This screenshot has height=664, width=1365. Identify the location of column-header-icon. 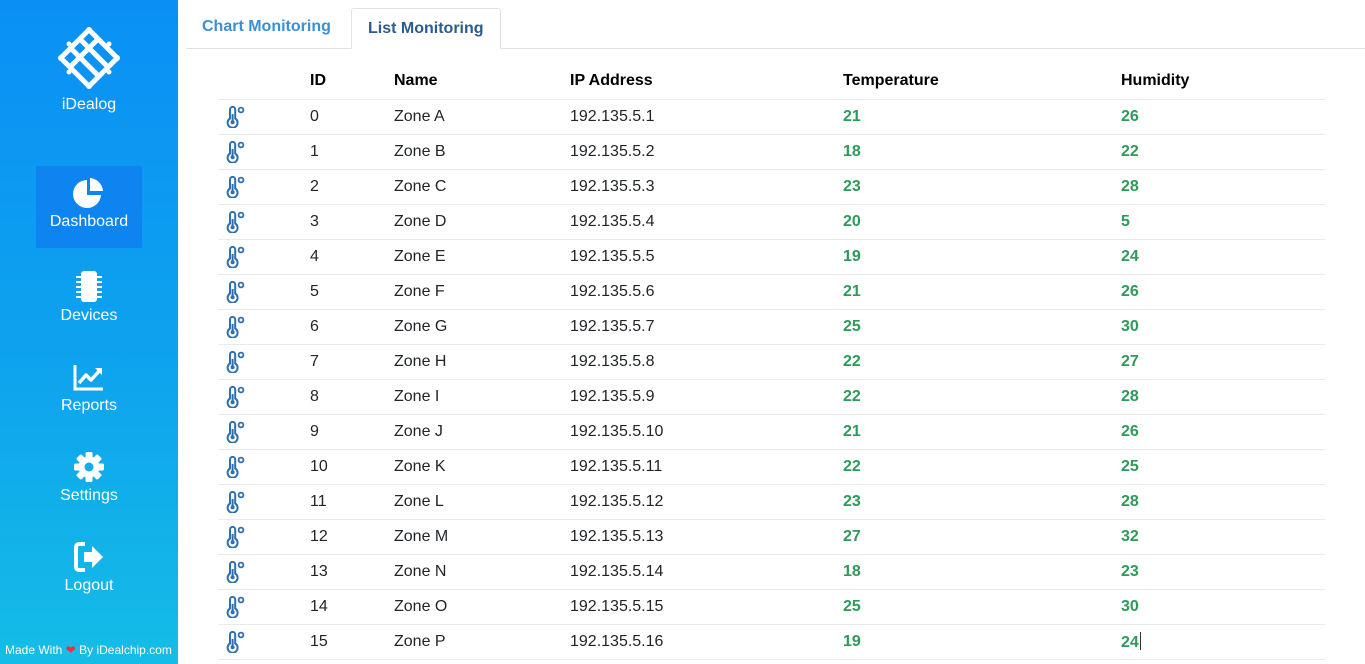
(264, 81).